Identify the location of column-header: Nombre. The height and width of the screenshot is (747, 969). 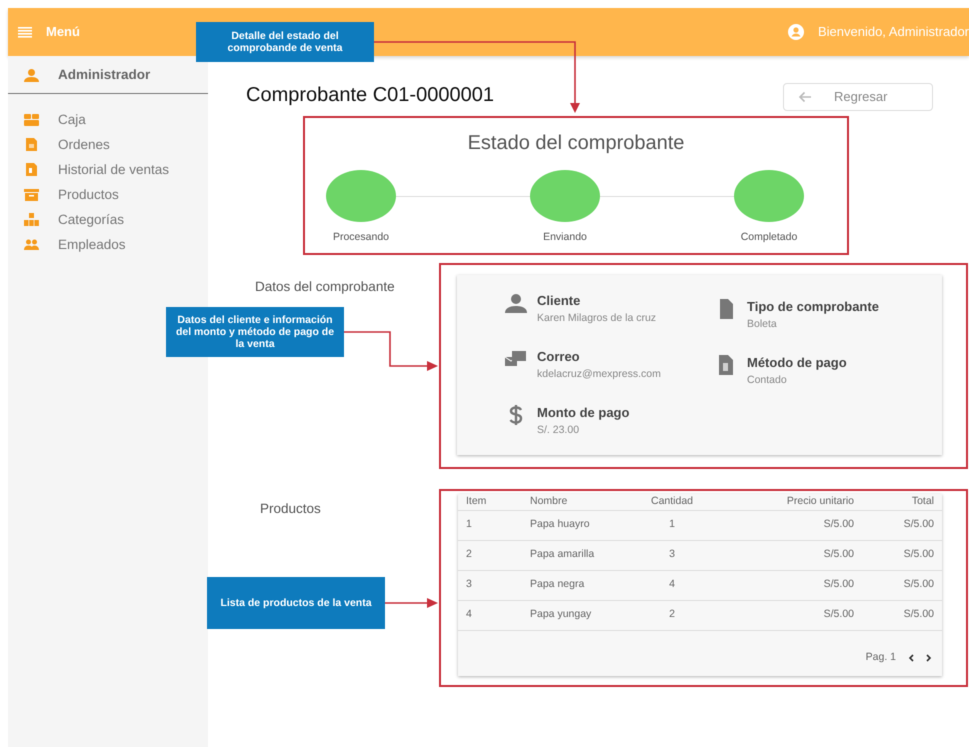
(577, 502).